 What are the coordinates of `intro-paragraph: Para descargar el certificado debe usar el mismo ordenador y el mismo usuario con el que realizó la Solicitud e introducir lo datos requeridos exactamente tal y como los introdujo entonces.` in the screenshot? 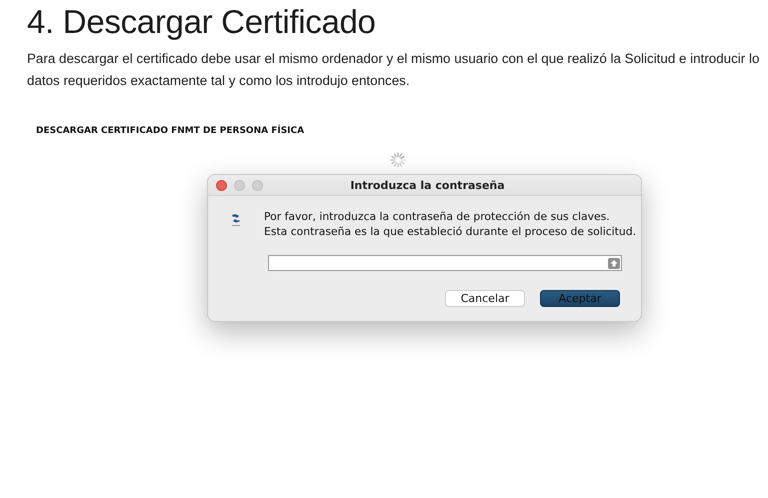 It's located at (393, 70).